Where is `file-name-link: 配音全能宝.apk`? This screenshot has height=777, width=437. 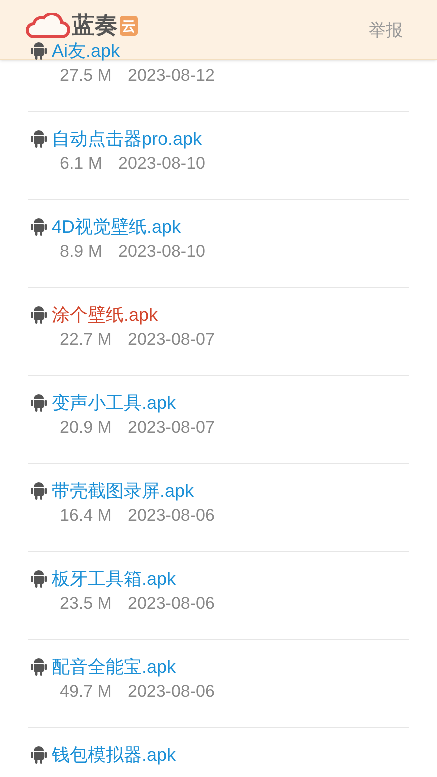 file-name-link: 配音全能宝.apk is located at coordinates (114, 667).